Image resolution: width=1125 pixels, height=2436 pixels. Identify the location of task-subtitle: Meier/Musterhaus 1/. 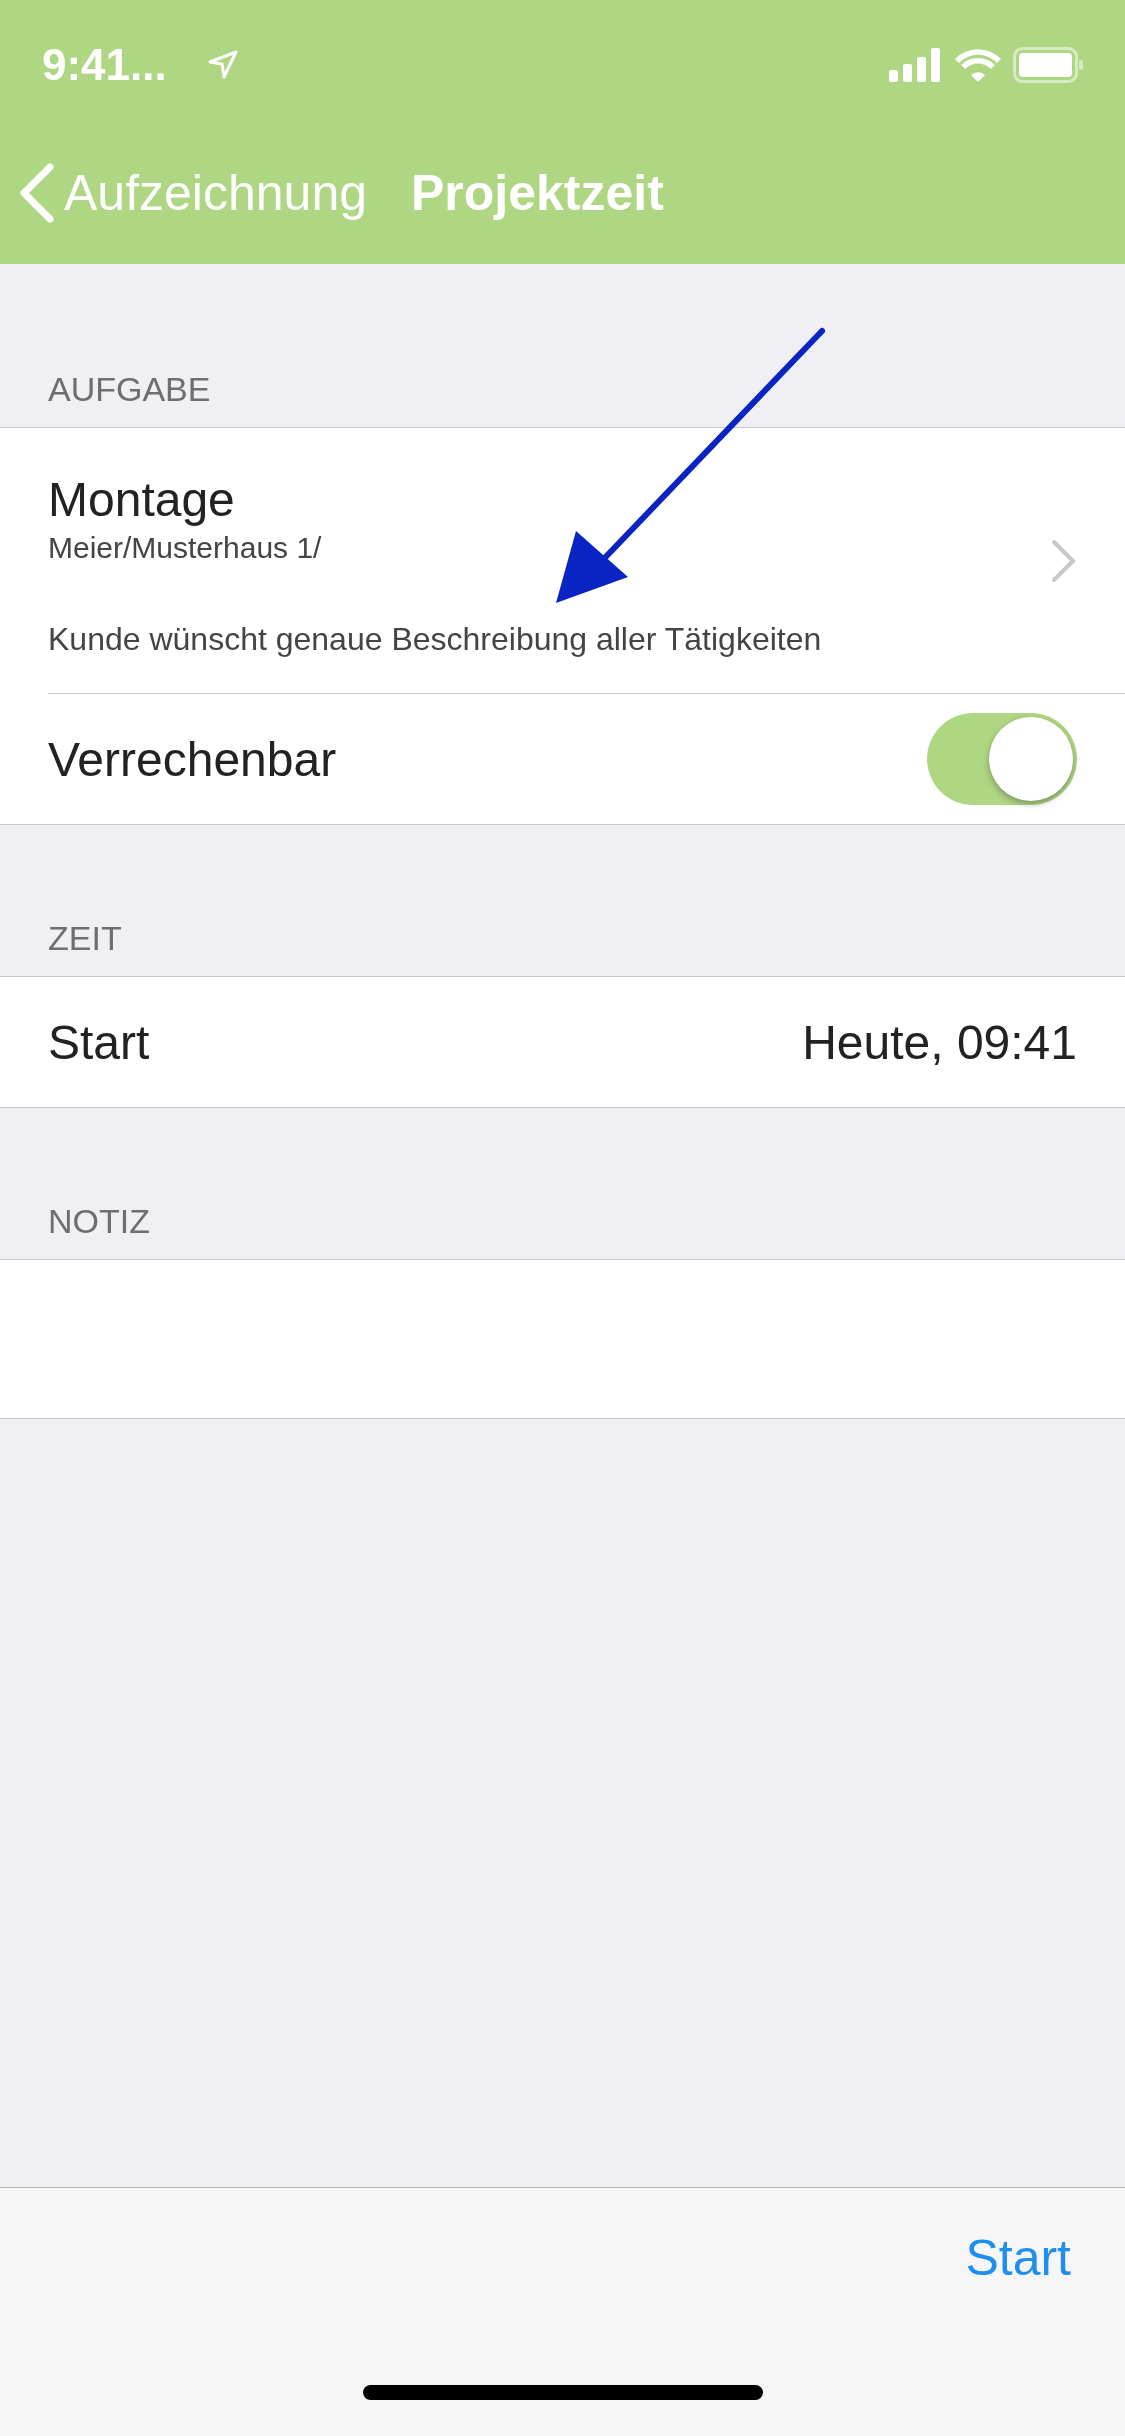
(185, 547).